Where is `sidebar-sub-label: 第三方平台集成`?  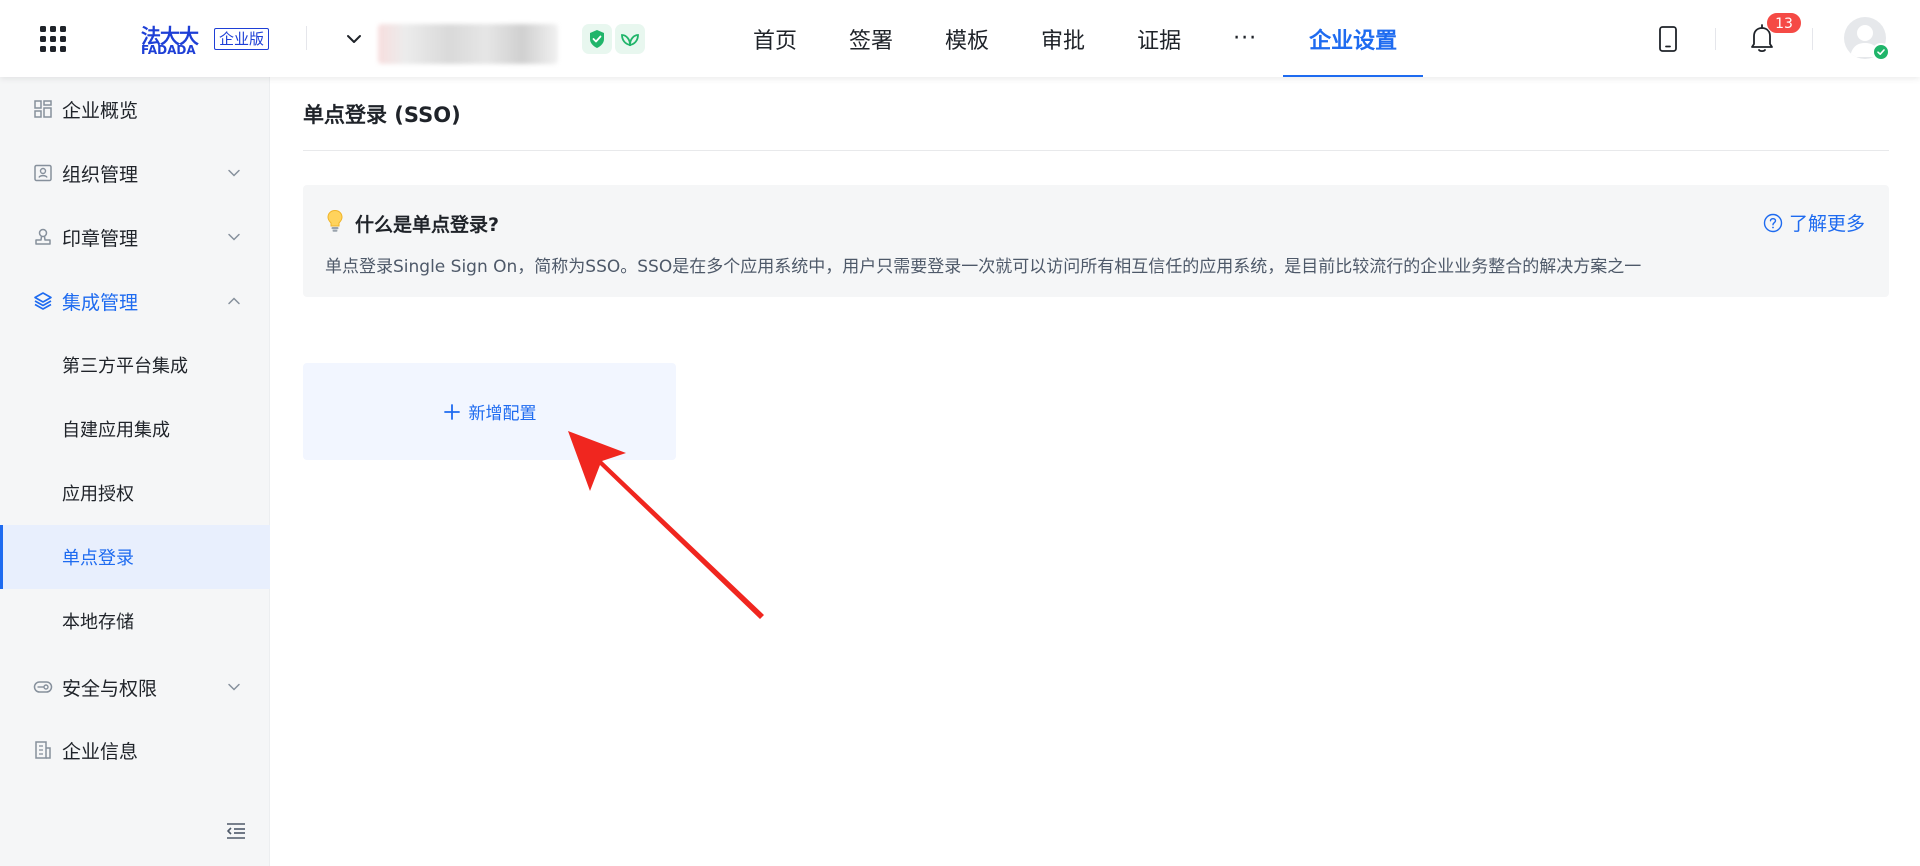
sidebar-sub-label: 第三方平台集成 is located at coordinates (125, 366).